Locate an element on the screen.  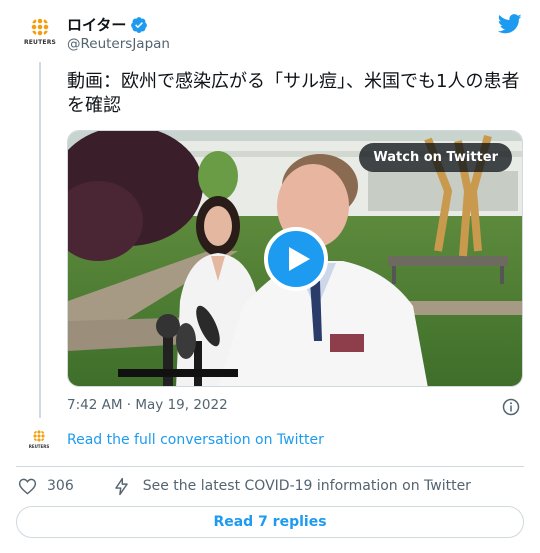
play-button is located at coordinates (296, 259).